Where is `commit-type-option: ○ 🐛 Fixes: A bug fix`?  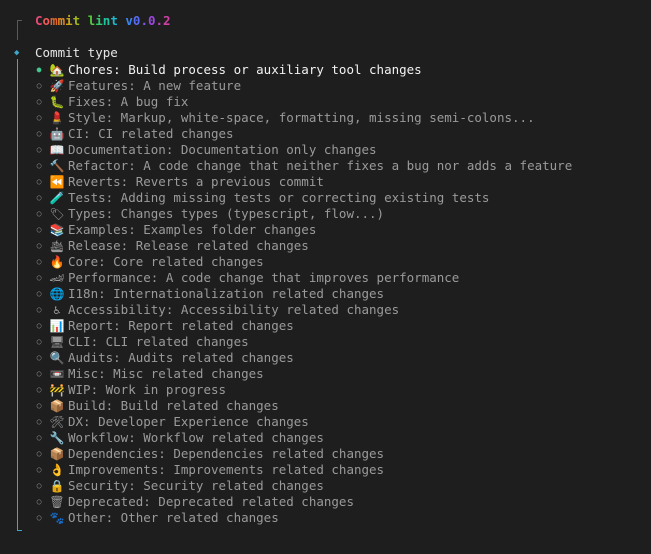
commit-type-option: ○ 🐛 Fixes: A bug fix is located at coordinates (302, 102).